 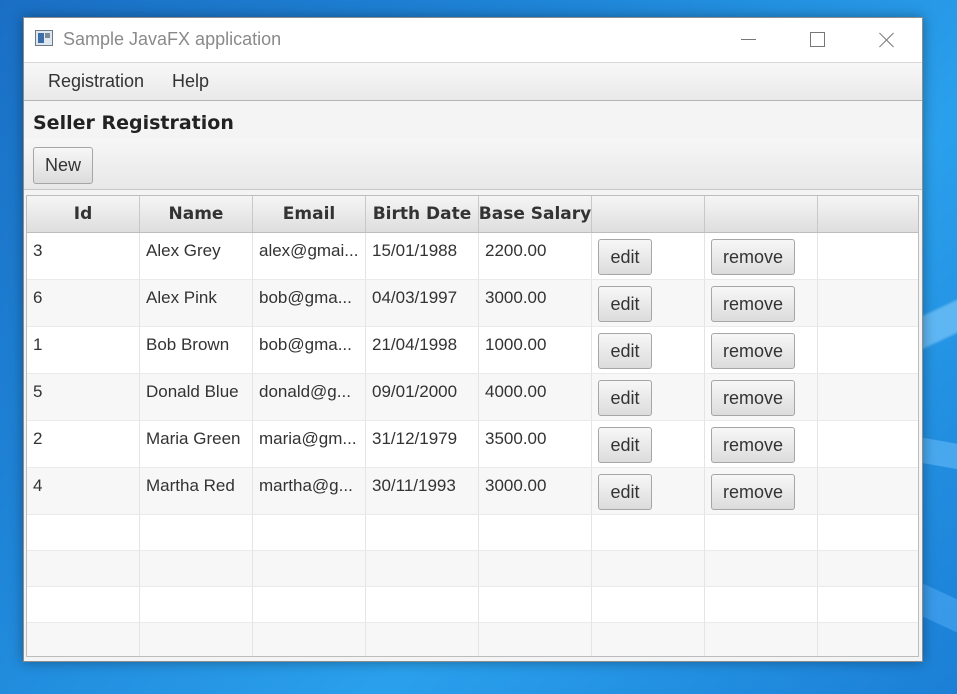 What do you see at coordinates (422, 303) in the screenshot?
I see `cell-birth-date: 04/03/1997` at bounding box center [422, 303].